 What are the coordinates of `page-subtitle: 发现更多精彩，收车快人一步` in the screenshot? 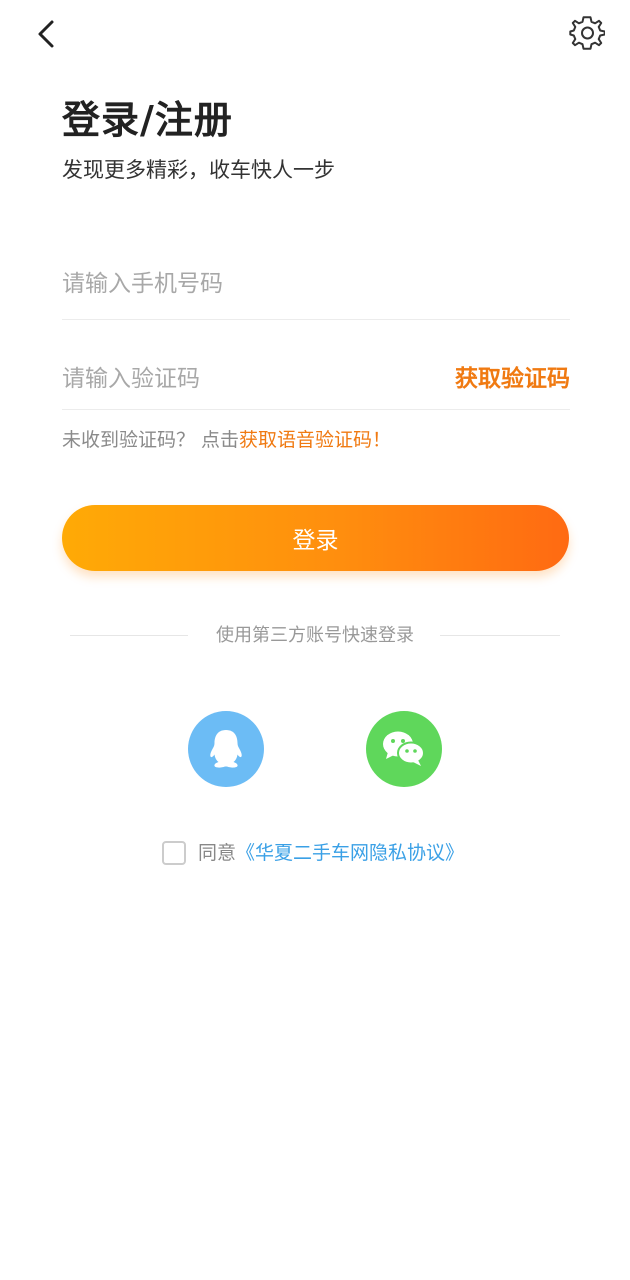 It's located at (198, 170).